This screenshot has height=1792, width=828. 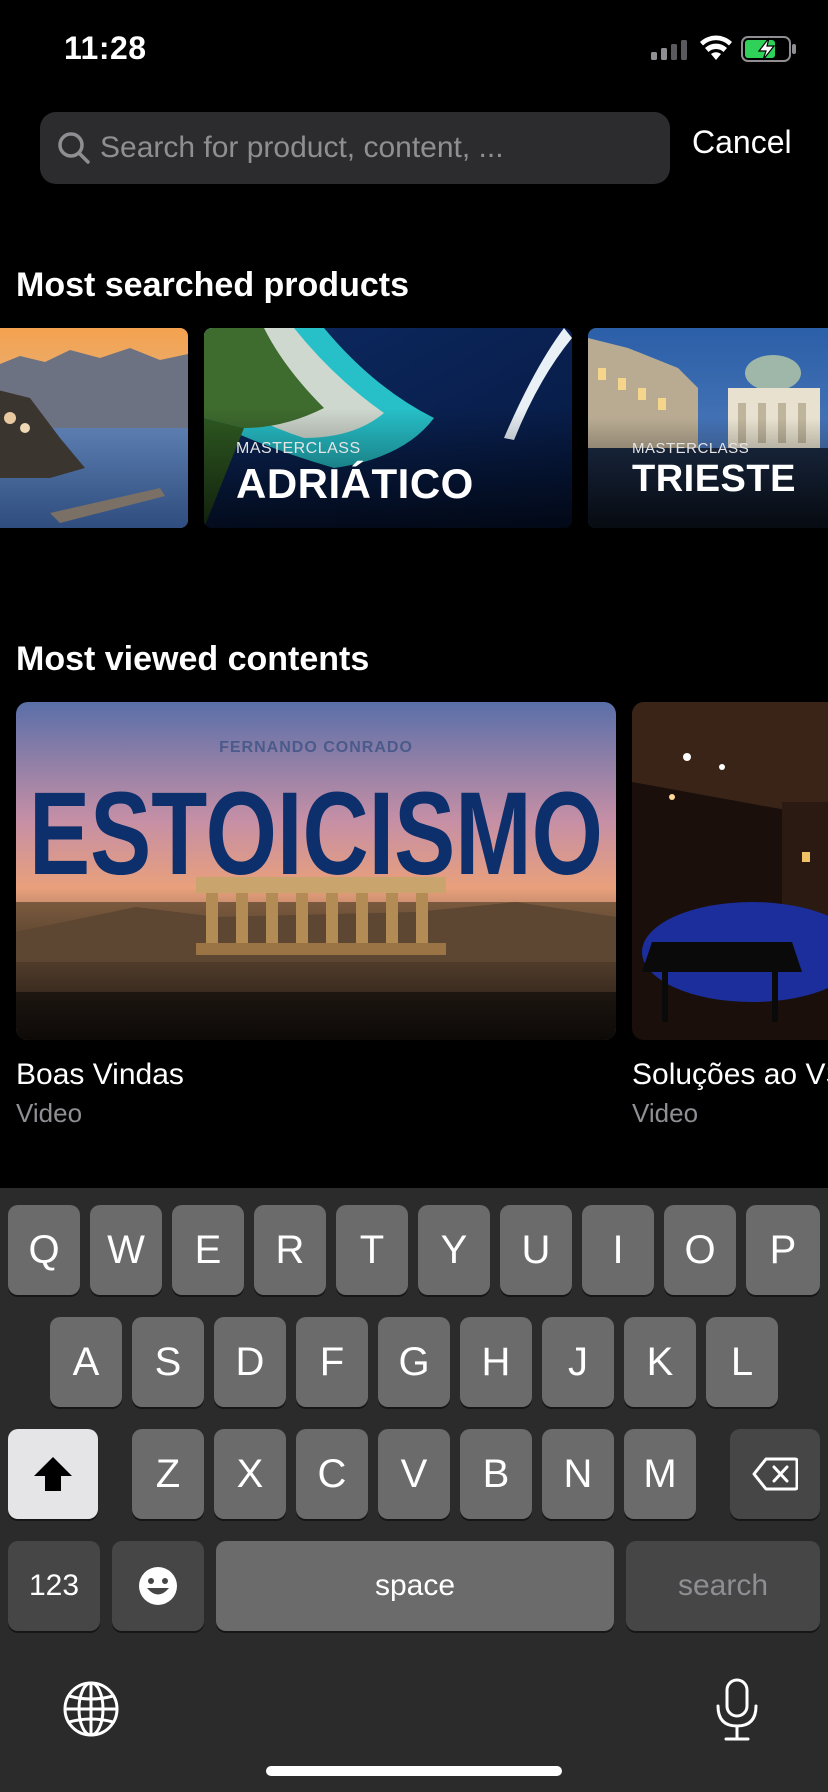 I want to click on key-g: G, so click(x=414, y=1362).